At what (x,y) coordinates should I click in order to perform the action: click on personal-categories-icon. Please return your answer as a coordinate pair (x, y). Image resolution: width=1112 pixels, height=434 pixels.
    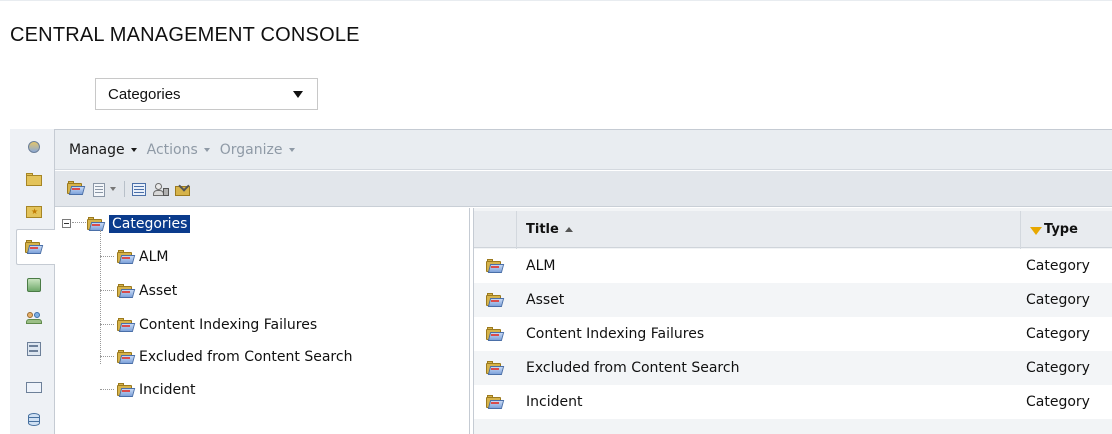
    Looking at the image, I should click on (34, 285).